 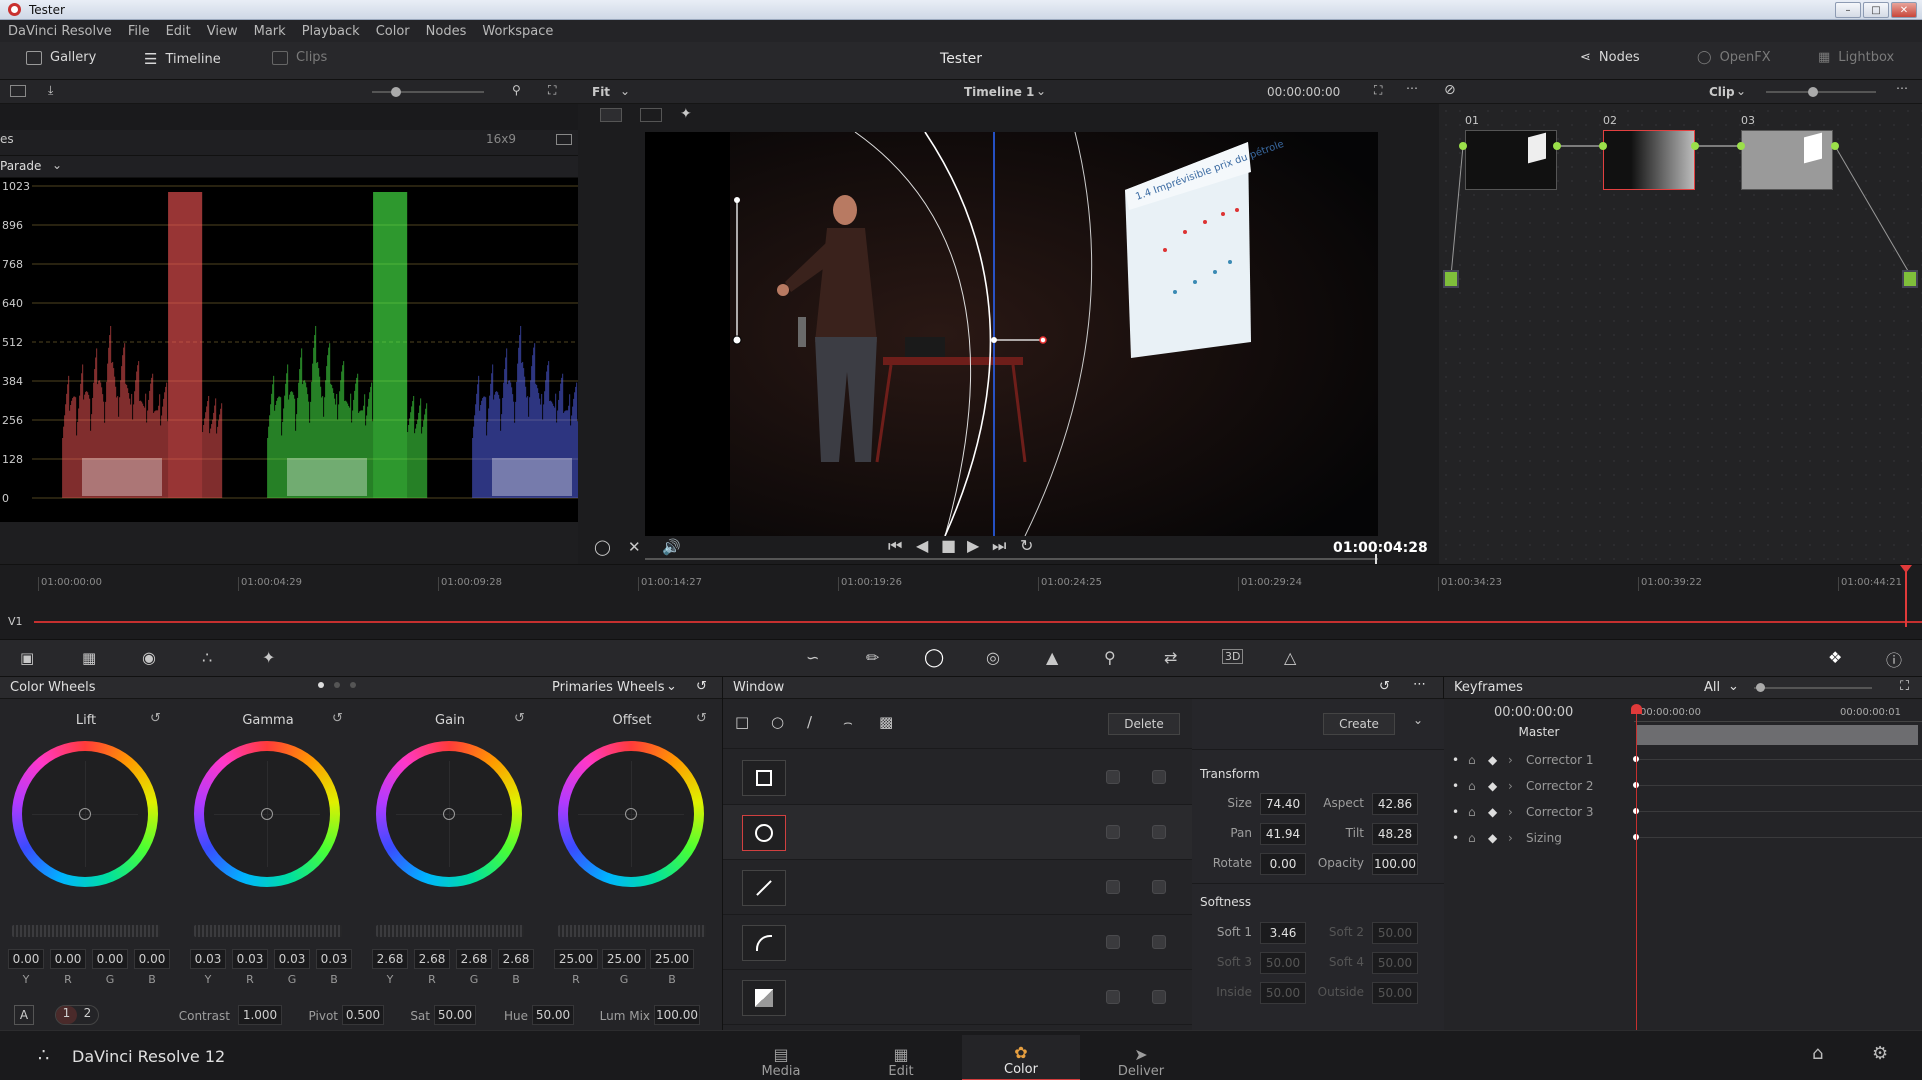 I want to click on lift-g-value: 0.00, so click(x=110, y=959).